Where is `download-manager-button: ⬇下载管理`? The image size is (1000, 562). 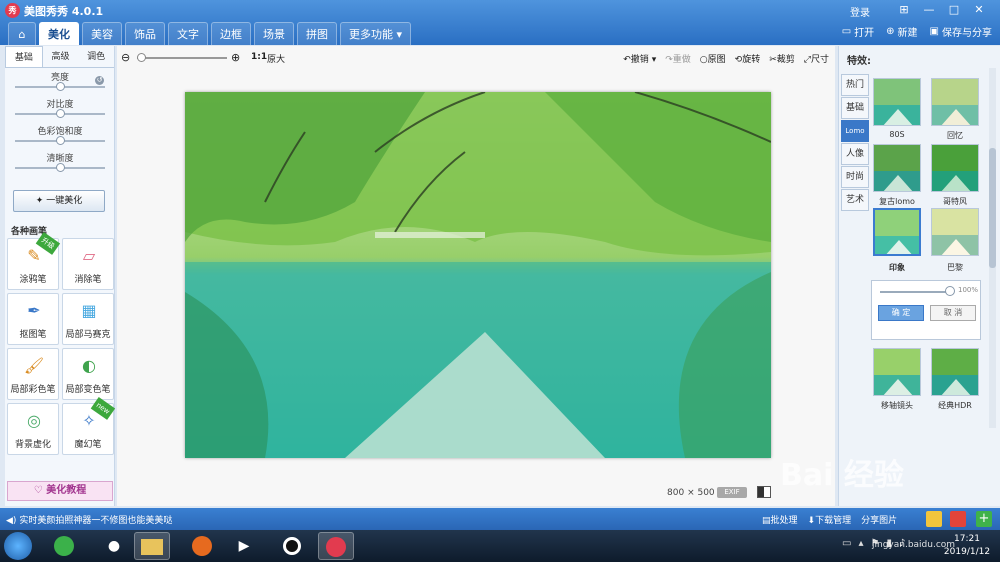
download-manager-button: ⬇下载管理 is located at coordinates (830, 519).